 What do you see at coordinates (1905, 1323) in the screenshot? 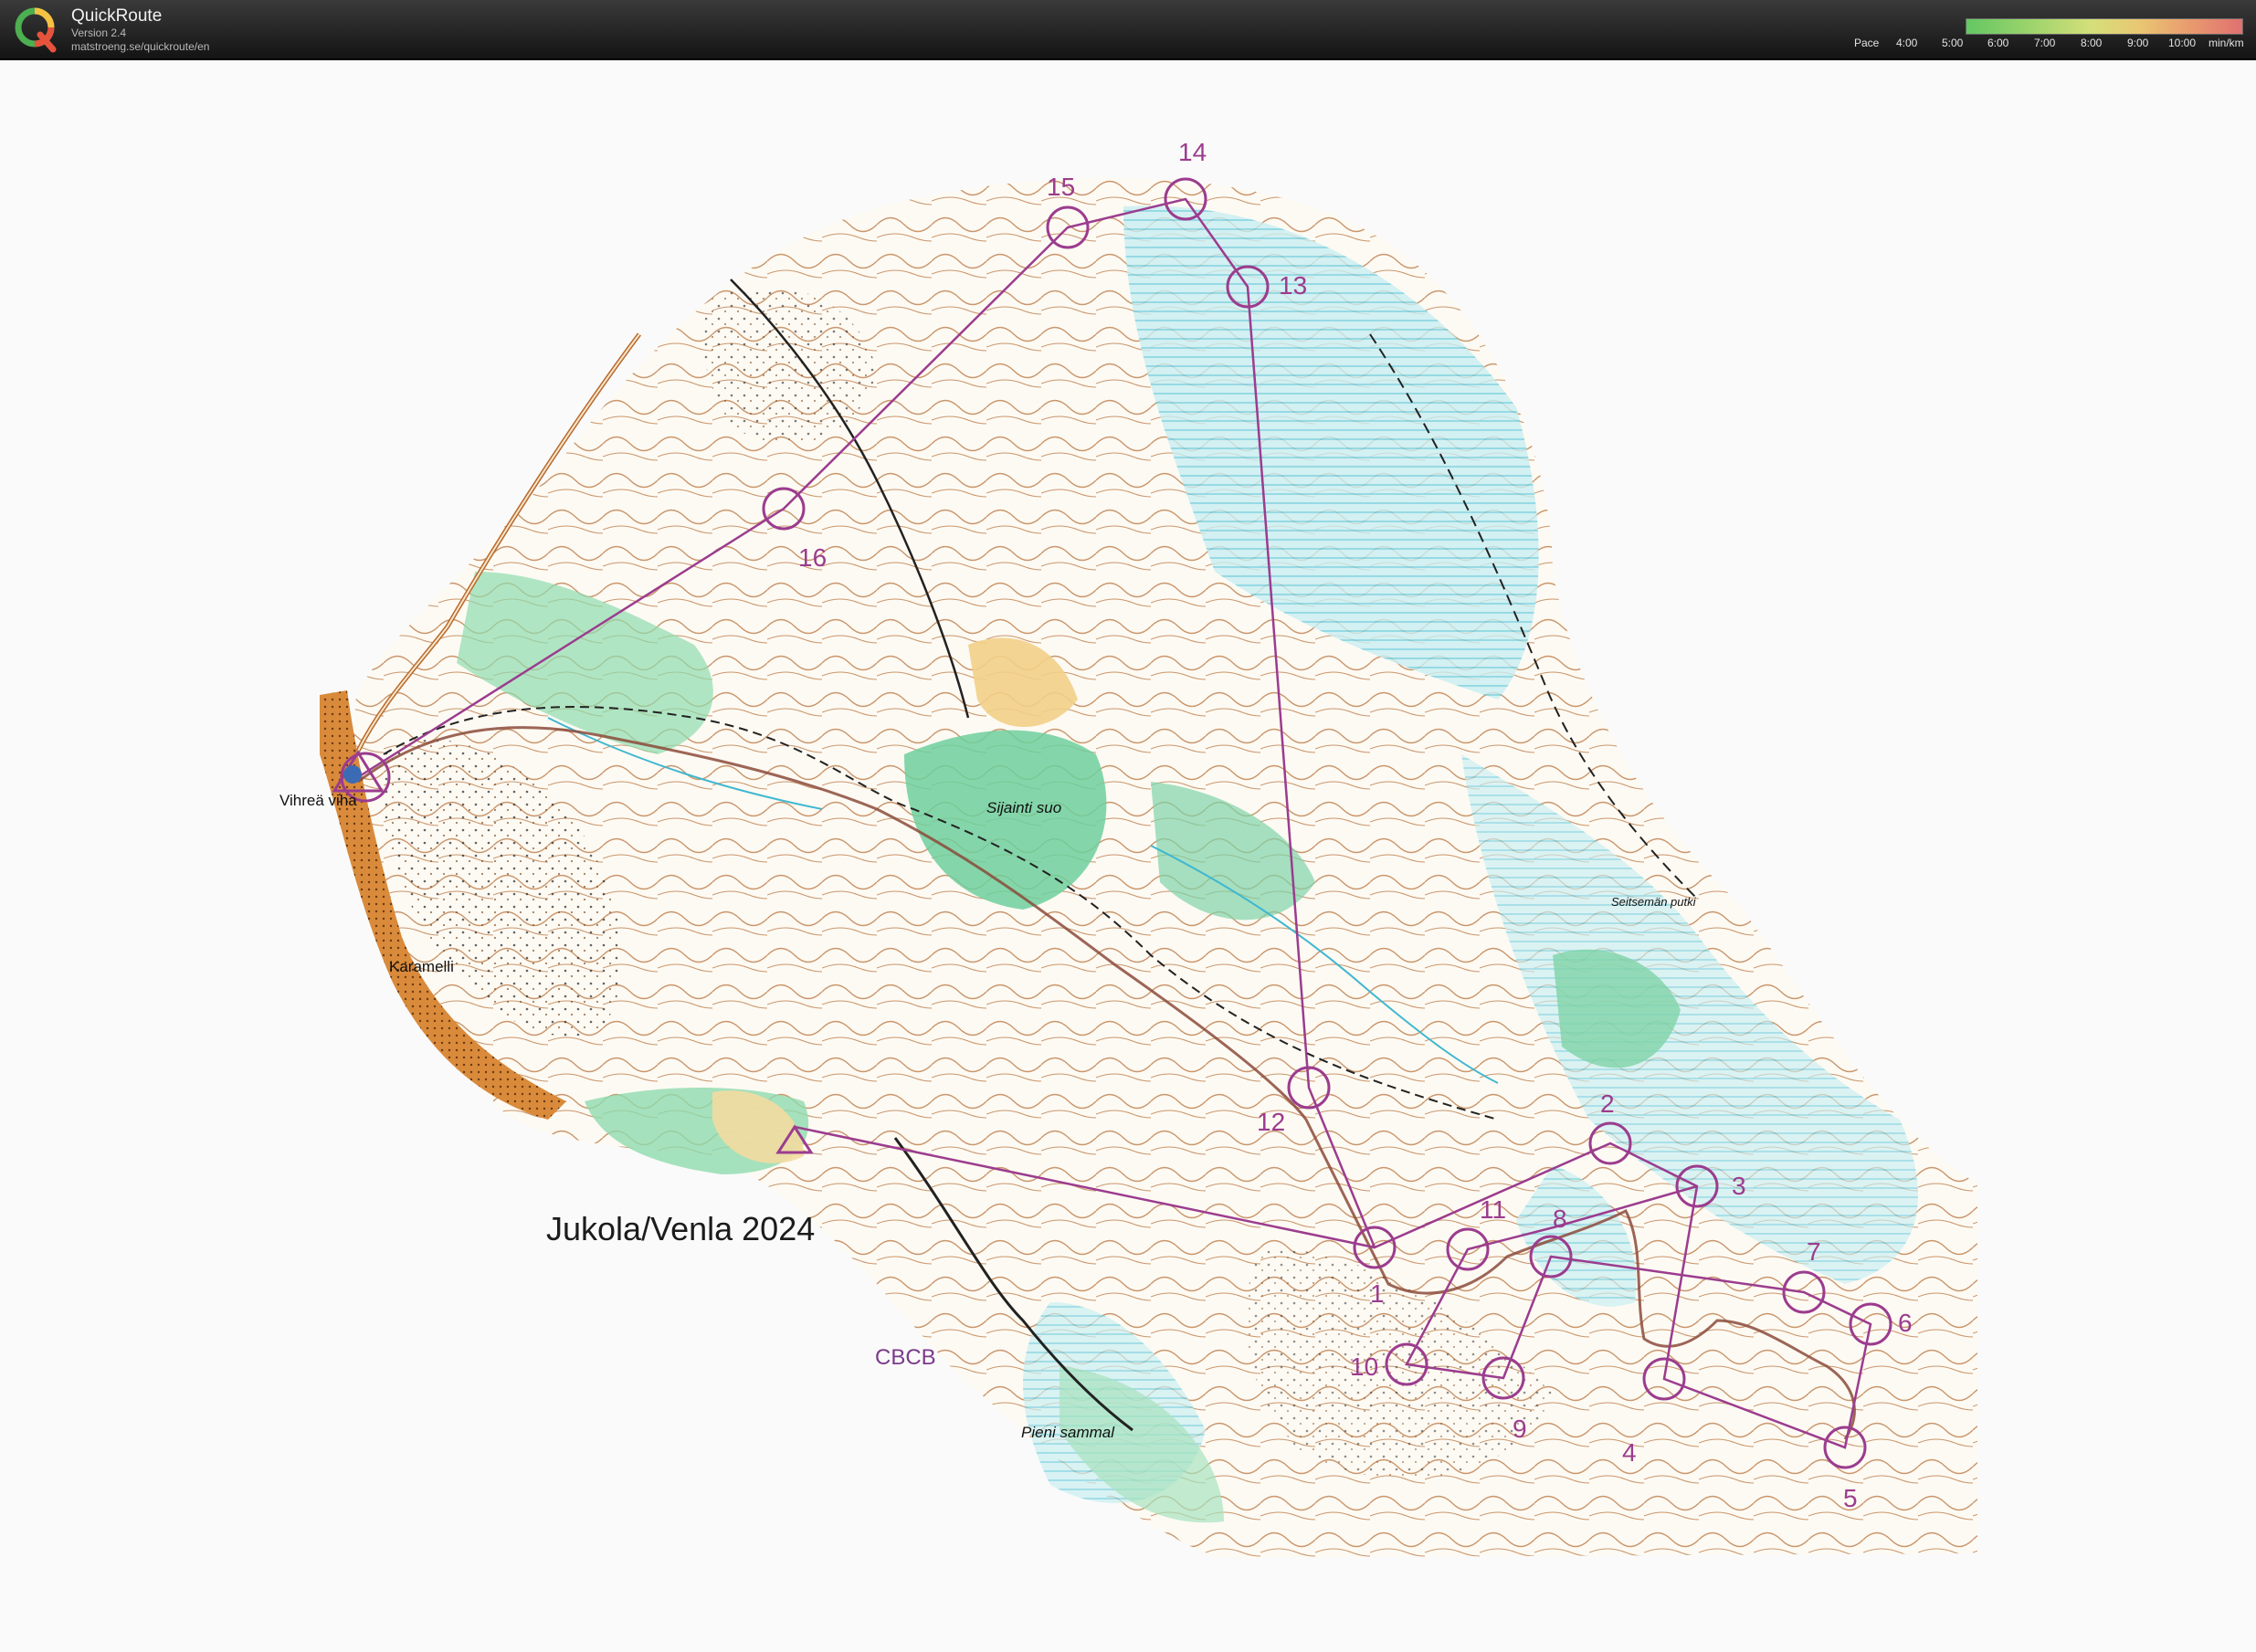
I see `control-number: 6` at bounding box center [1905, 1323].